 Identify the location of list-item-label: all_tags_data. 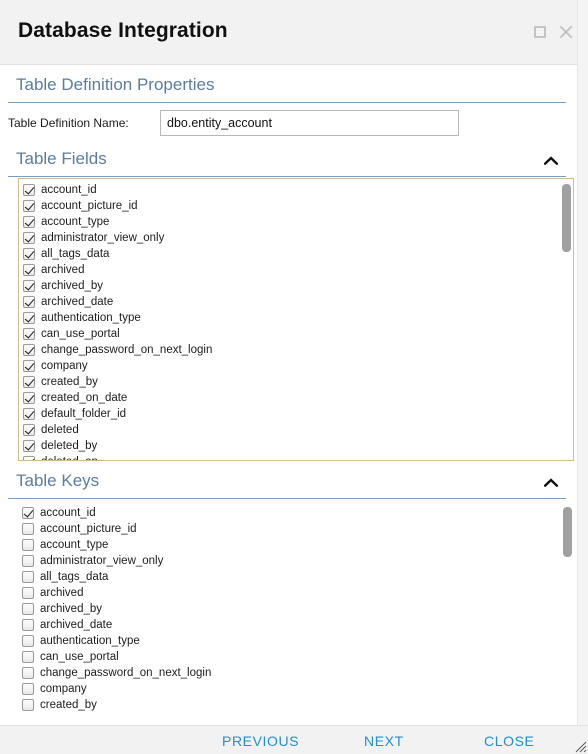
(75, 254).